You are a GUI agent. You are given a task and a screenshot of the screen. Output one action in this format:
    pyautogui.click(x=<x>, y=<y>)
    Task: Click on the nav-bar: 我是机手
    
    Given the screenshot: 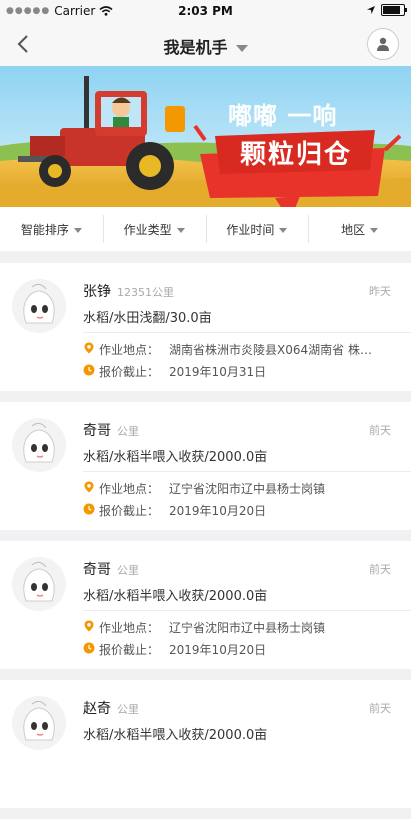 What is the action you would take?
    pyautogui.click(x=205, y=44)
    